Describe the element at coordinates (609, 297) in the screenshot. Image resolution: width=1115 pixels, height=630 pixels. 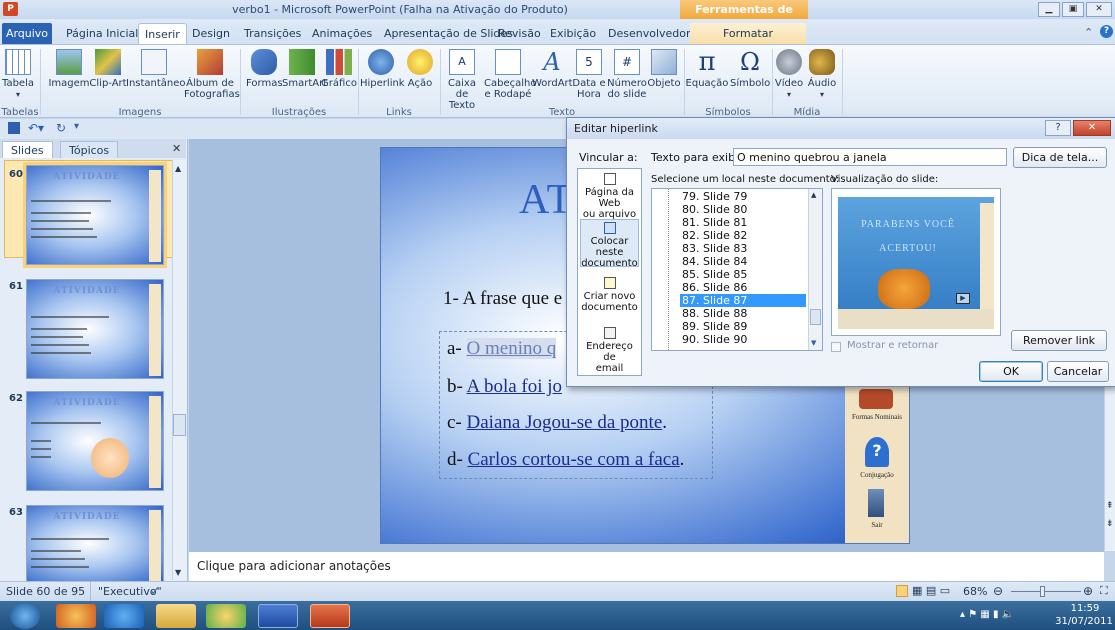
I see `link-option-new-document: Criar novo documento` at that location.